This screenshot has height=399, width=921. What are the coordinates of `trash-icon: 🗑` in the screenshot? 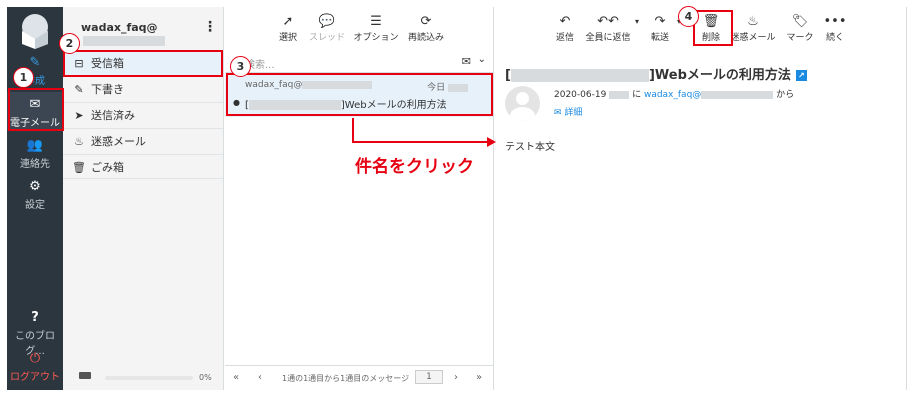 It's located at (79, 167).